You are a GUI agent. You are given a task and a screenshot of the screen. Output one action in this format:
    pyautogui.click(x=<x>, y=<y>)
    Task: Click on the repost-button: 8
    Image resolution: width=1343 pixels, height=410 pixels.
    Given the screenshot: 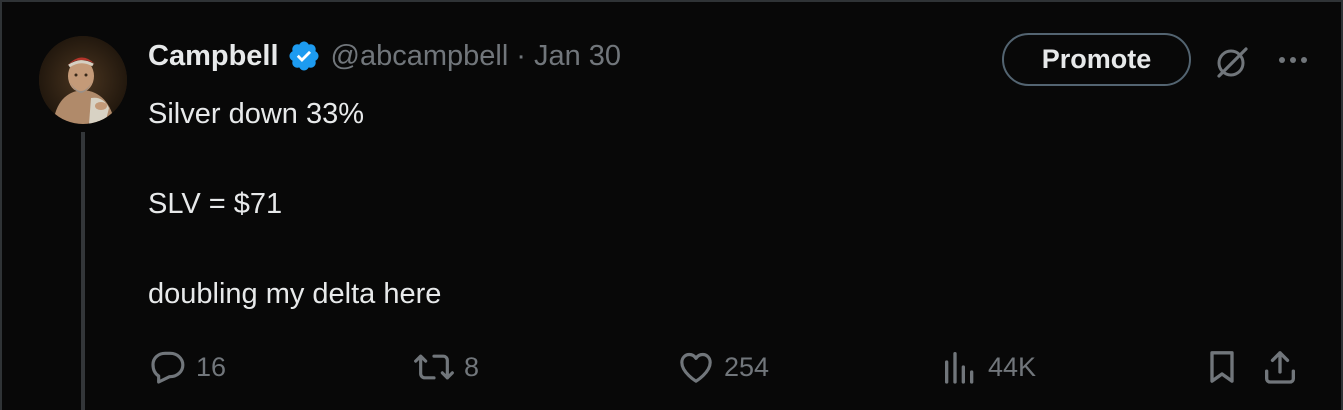 What is the action you would take?
    pyautogui.click(x=445, y=367)
    